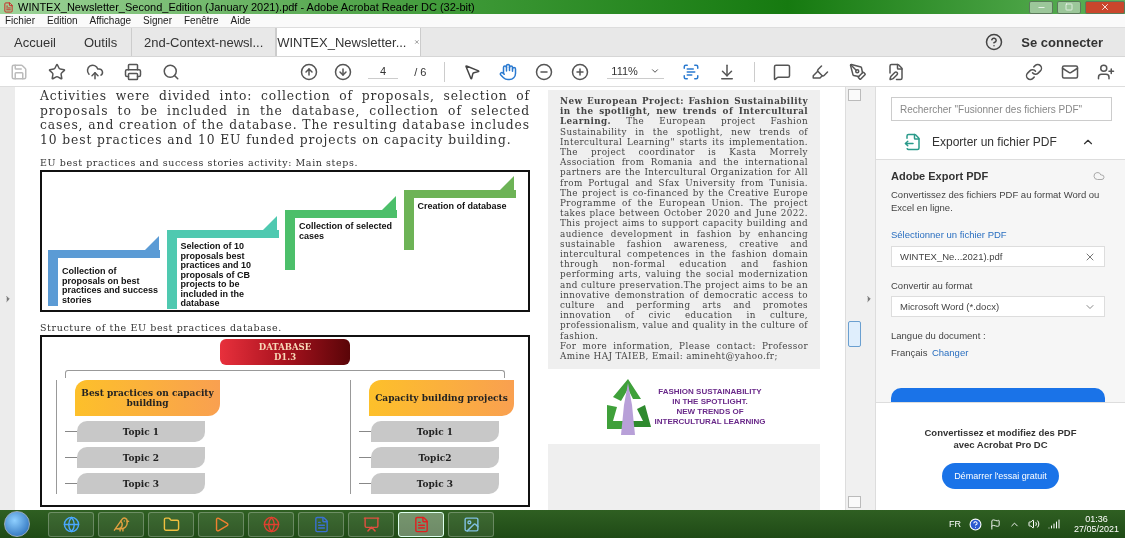 Image resolution: width=1125 pixels, height=538 pixels. I want to click on format-dropdown: Microsoft Word (*.docx), so click(998, 306).